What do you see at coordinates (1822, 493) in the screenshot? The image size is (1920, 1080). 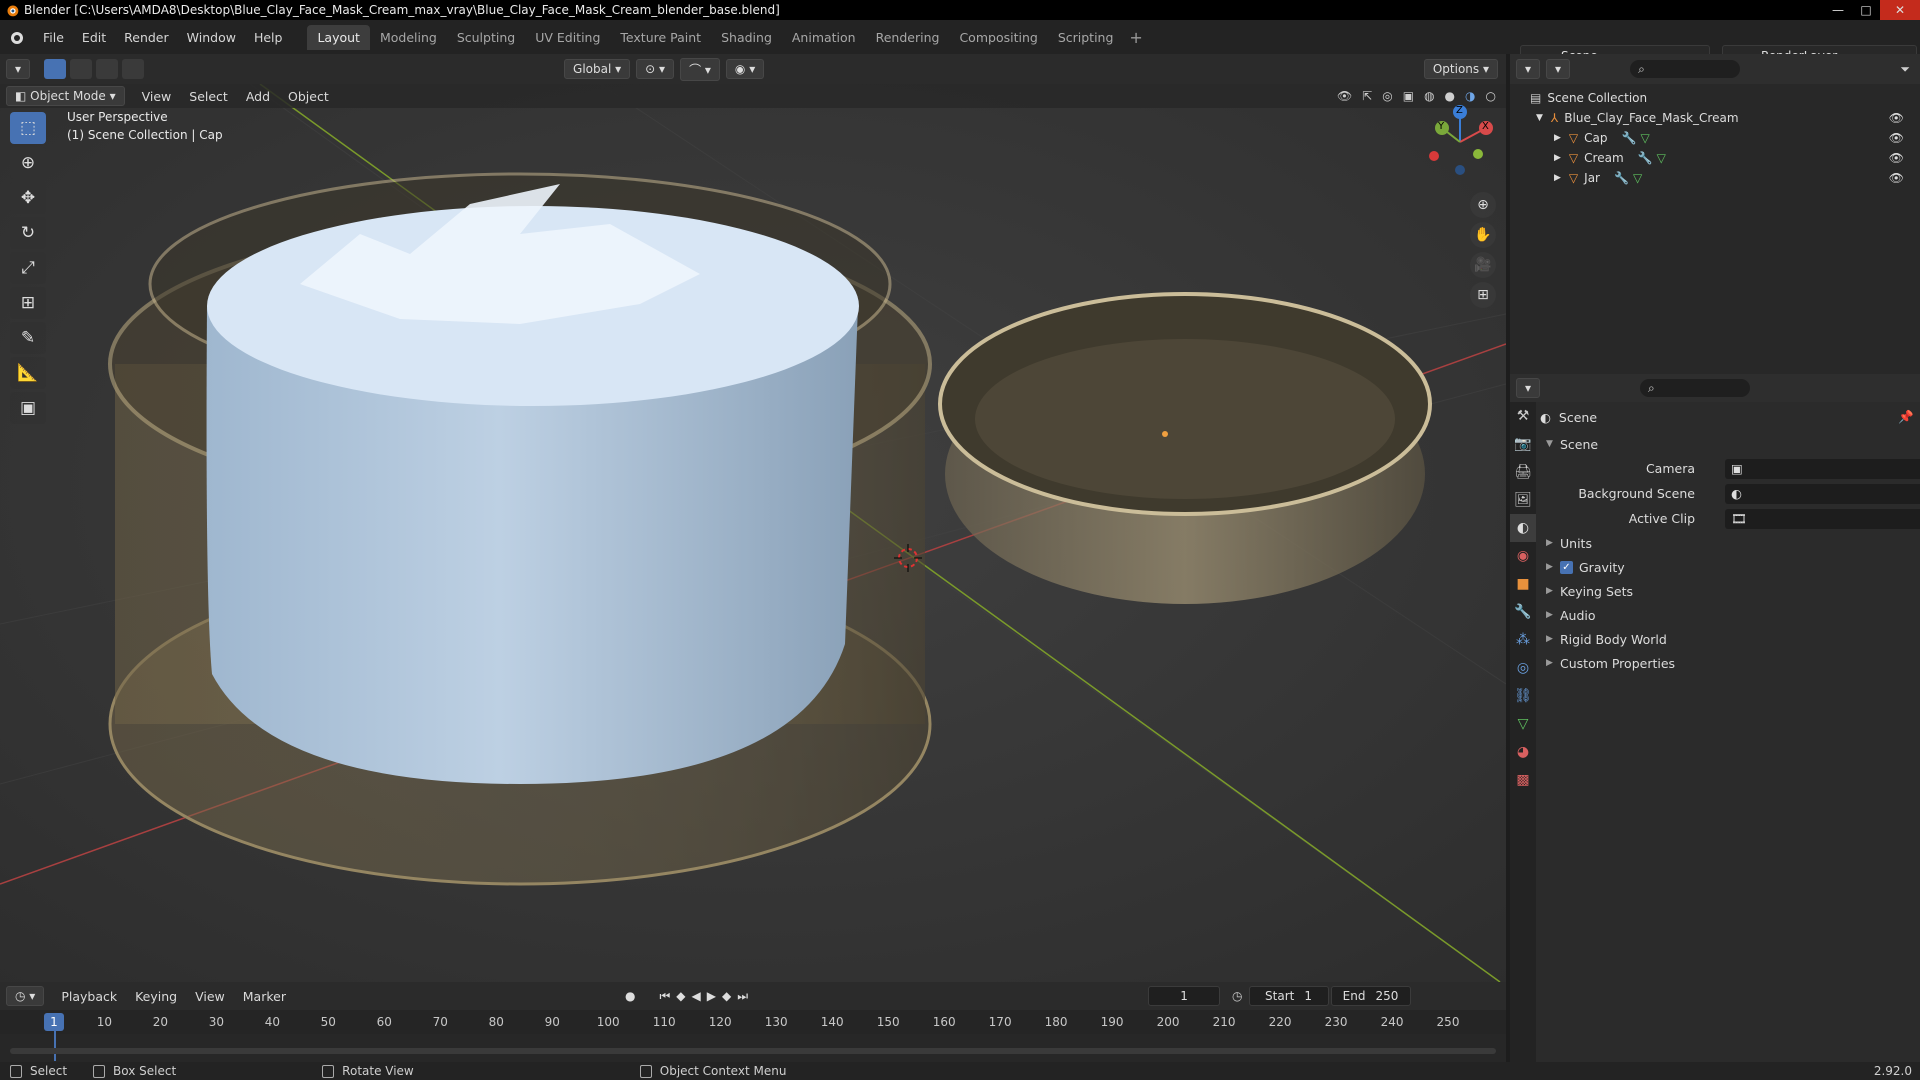 I see `background-scene-field: ◐` at bounding box center [1822, 493].